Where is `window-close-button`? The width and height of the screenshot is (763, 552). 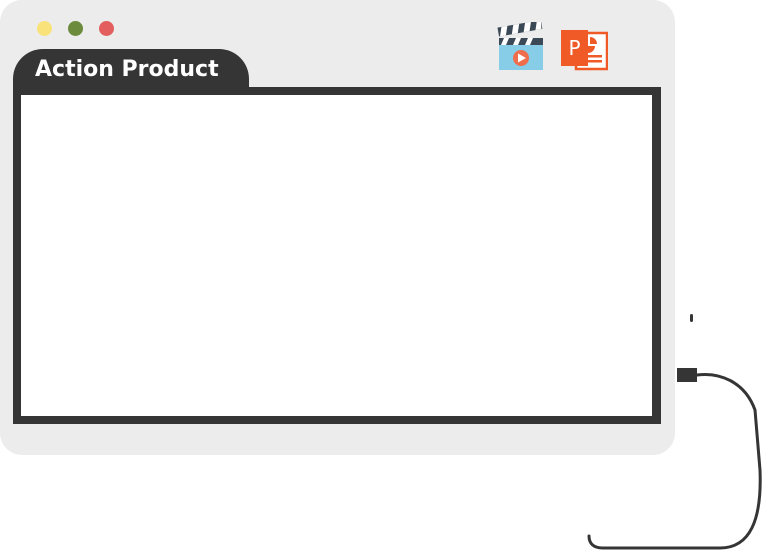
window-close-button is located at coordinates (106, 28).